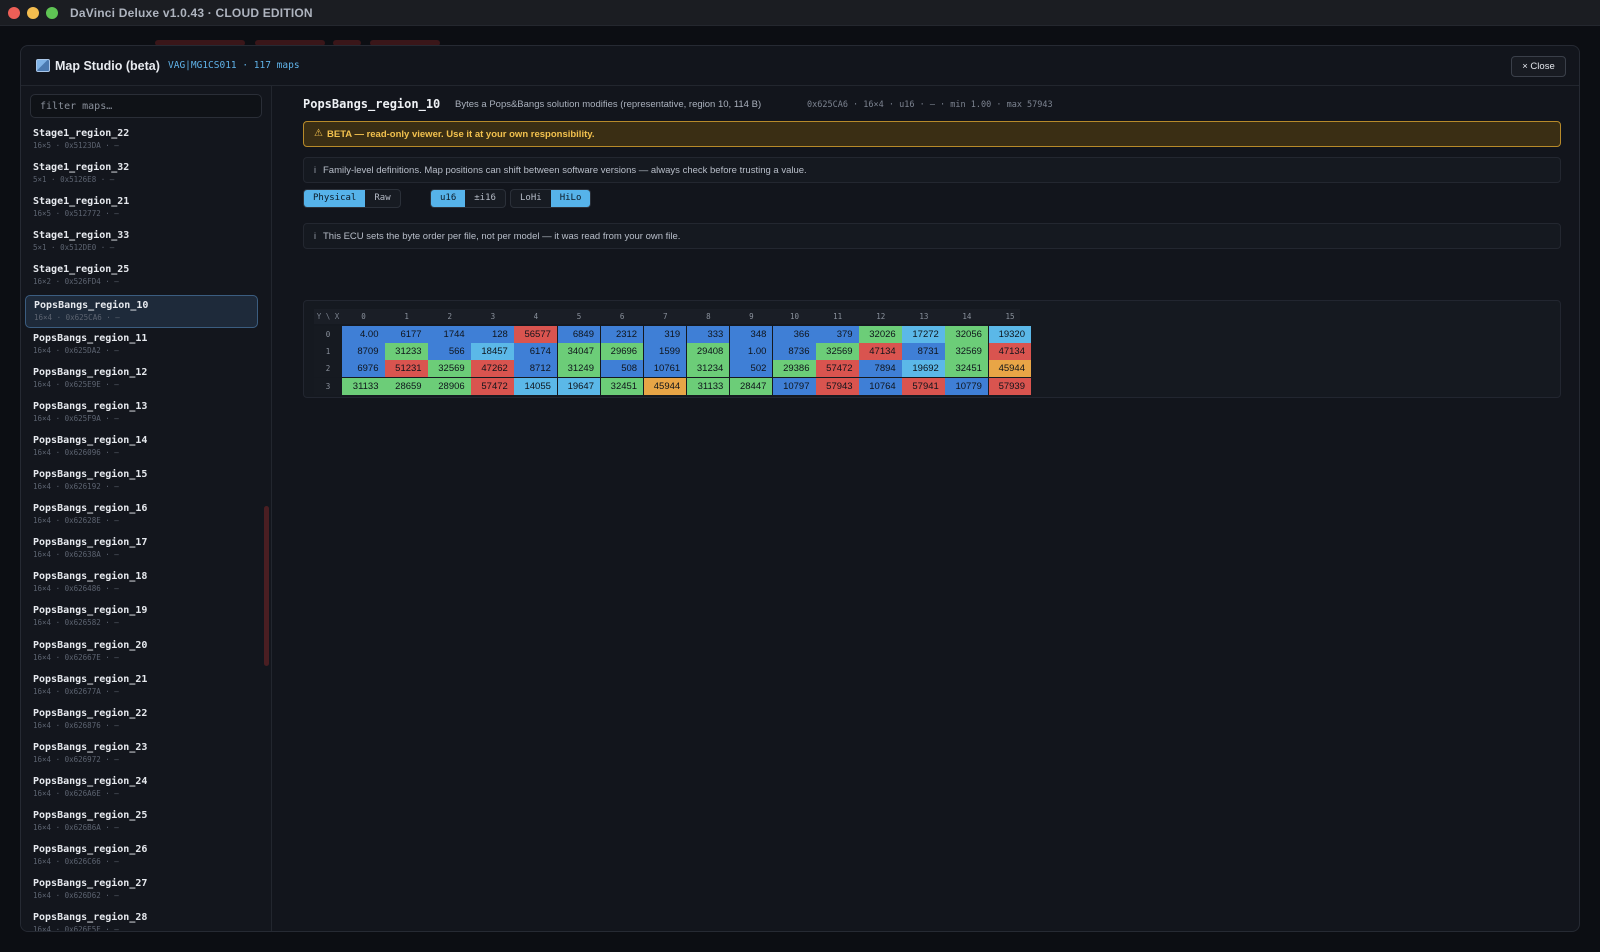  Describe the element at coordinates (363, 369) in the screenshot. I see `grid-cell: 6976` at that location.